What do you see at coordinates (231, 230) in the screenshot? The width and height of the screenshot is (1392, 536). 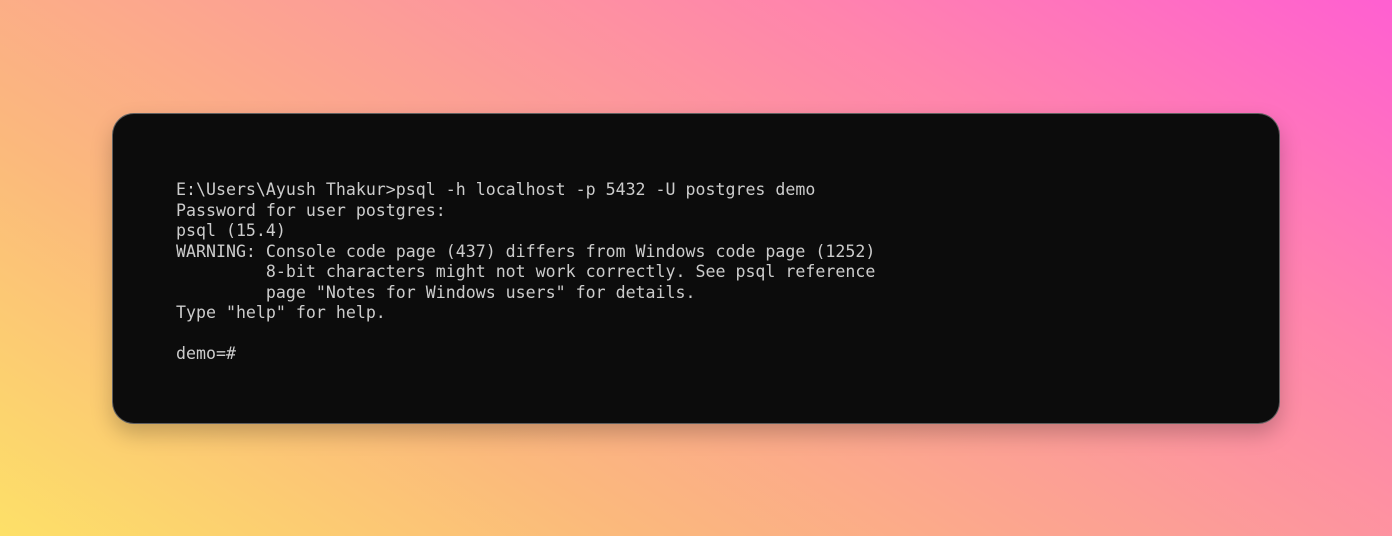 I see `psql-version-line: psql (15.4)` at bounding box center [231, 230].